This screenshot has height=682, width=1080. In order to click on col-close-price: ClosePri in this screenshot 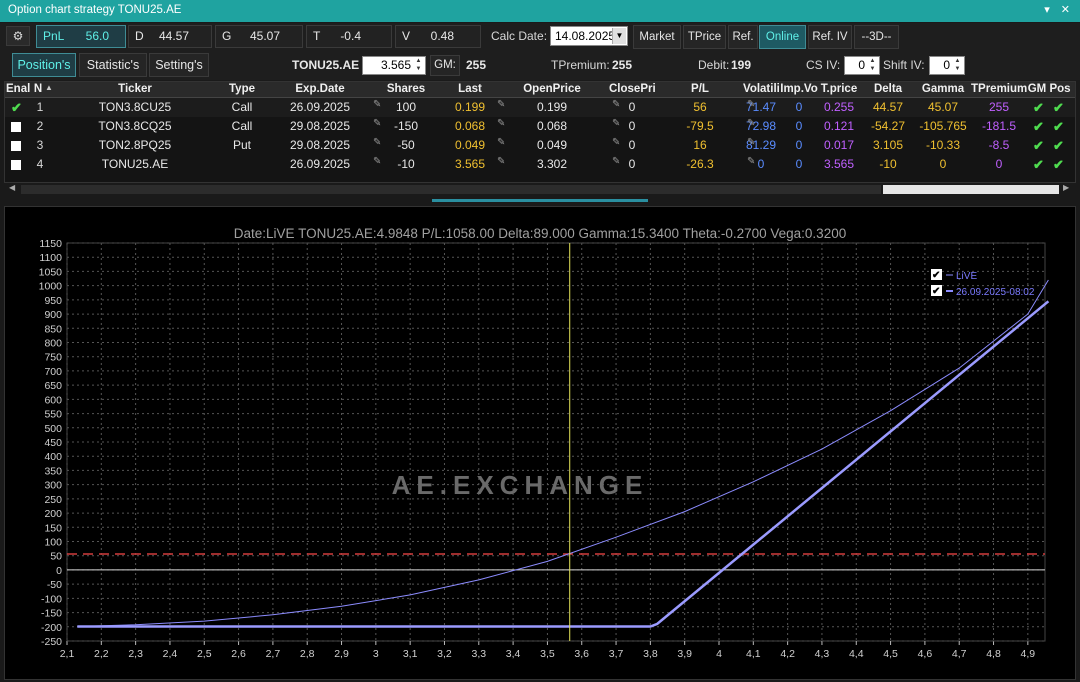, I will do `click(632, 89)`.